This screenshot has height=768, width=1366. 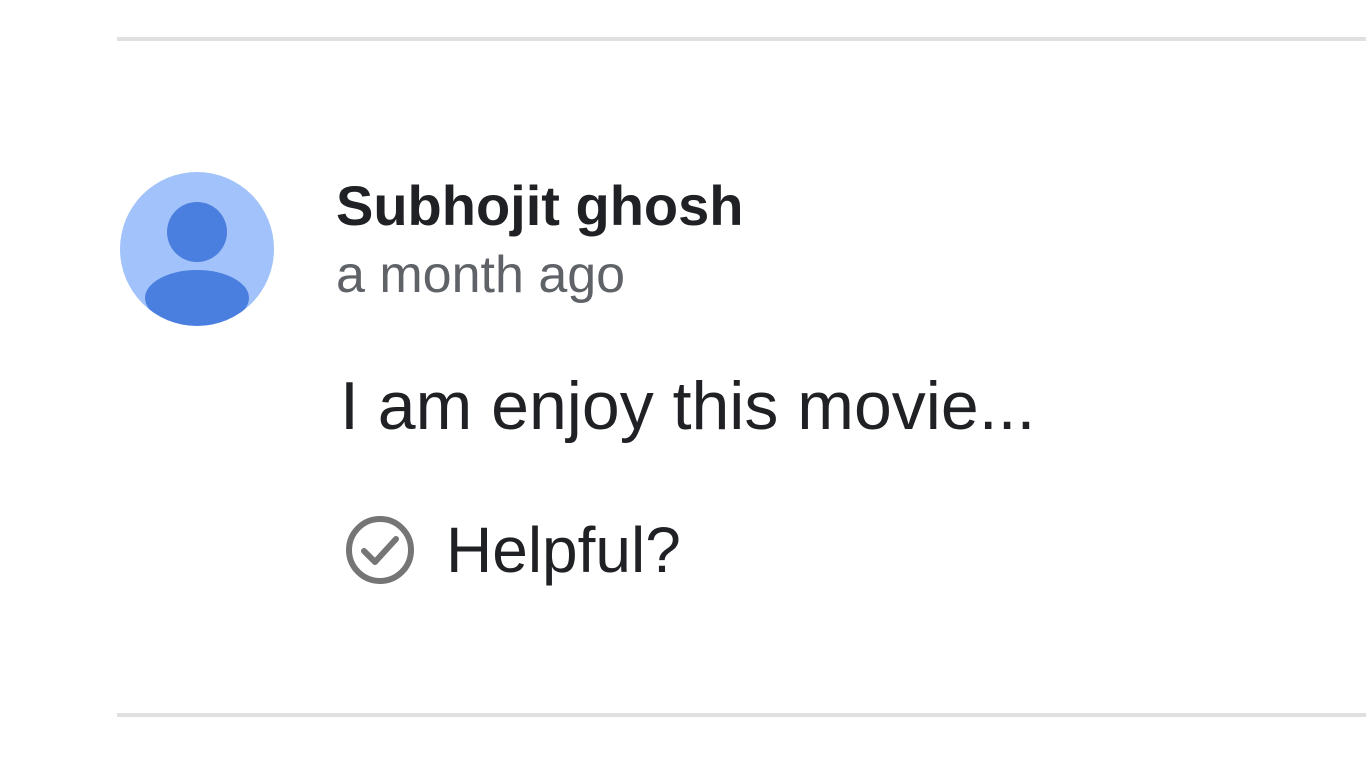 I want to click on top-divider, so click(x=741, y=39).